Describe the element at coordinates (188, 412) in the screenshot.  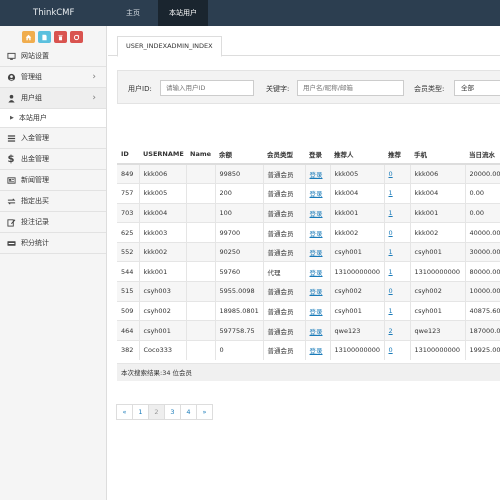
I see `pagination-page-button: 4` at that location.